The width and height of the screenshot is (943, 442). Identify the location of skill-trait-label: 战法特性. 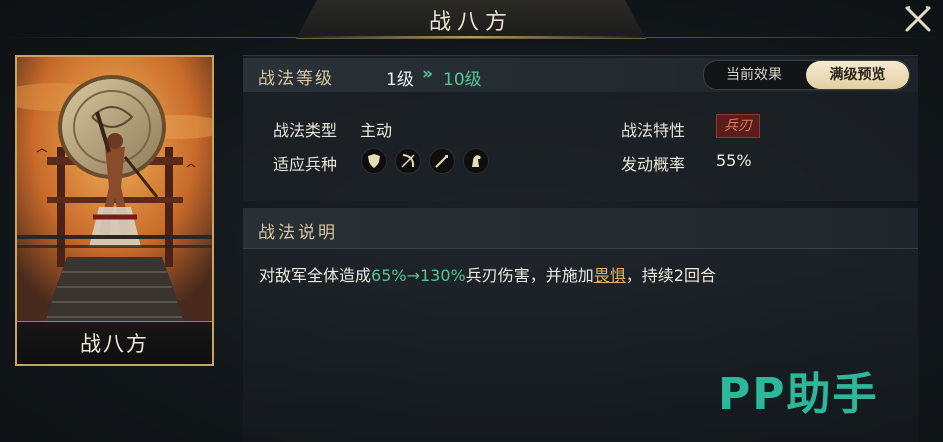
(653, 130).